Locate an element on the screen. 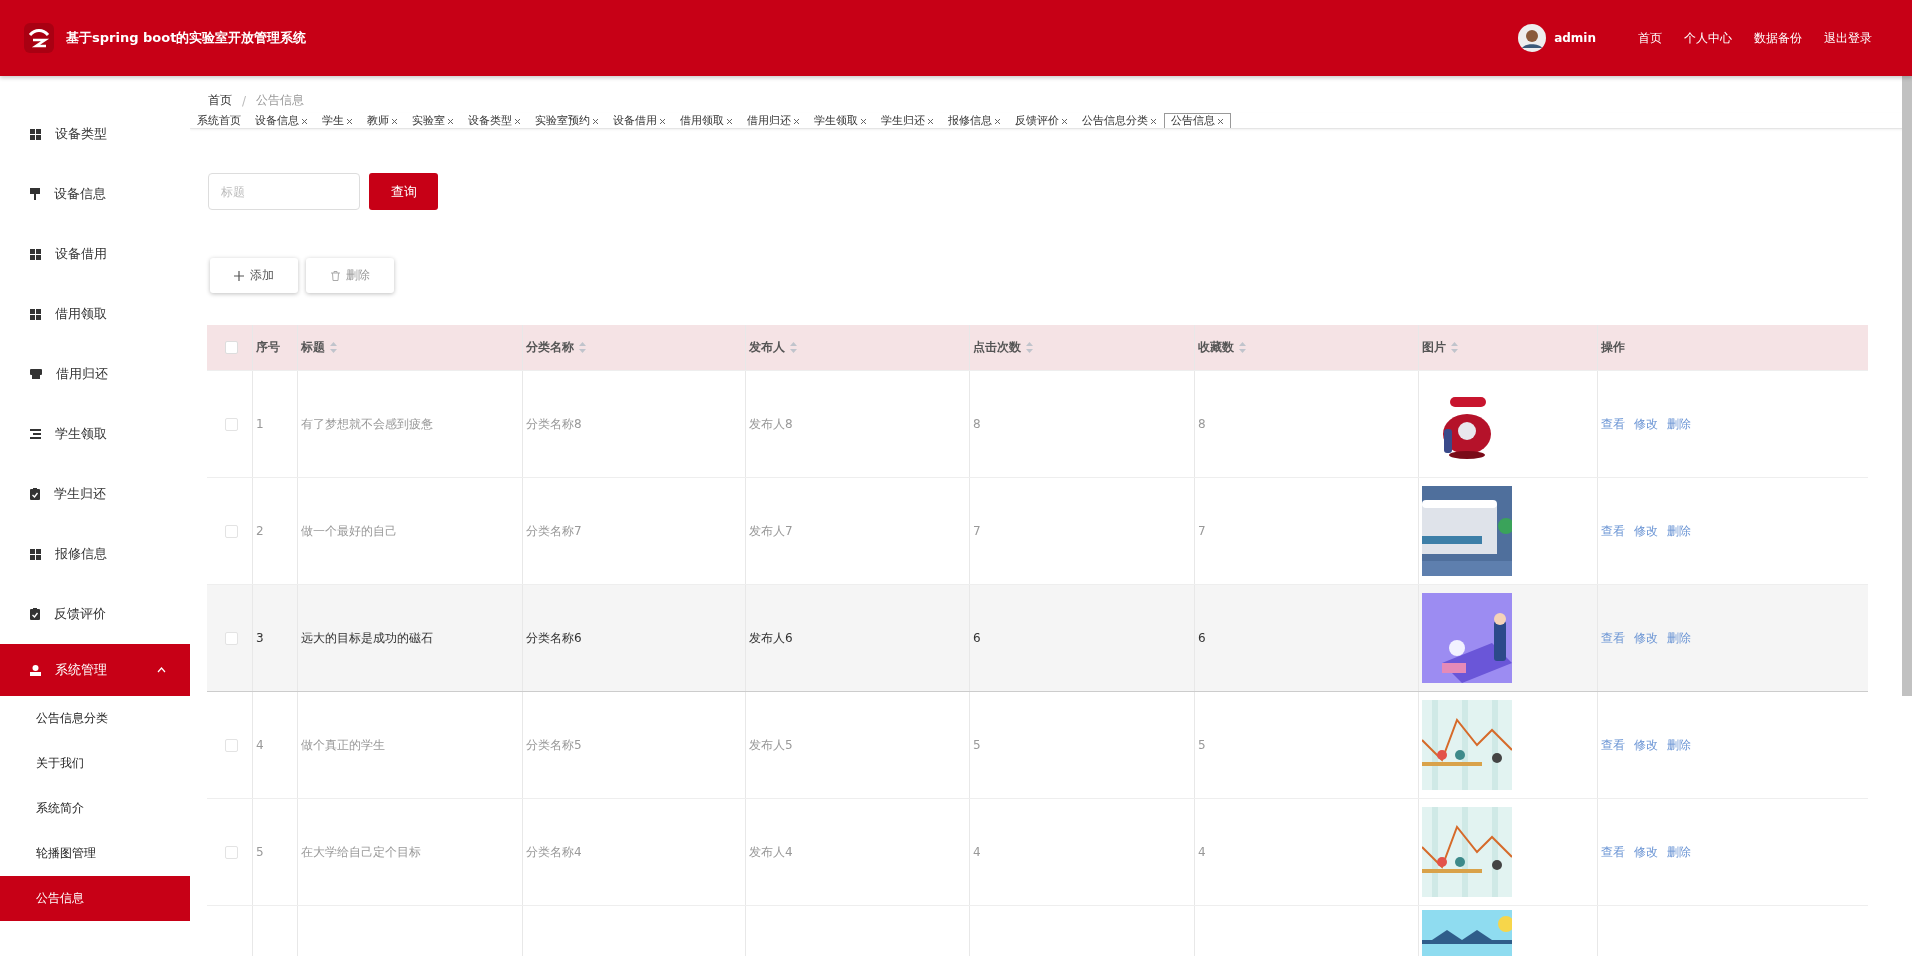 The image size is (1912, 956). table-cell: 分类名称4 is located at coordinates (554, 852).